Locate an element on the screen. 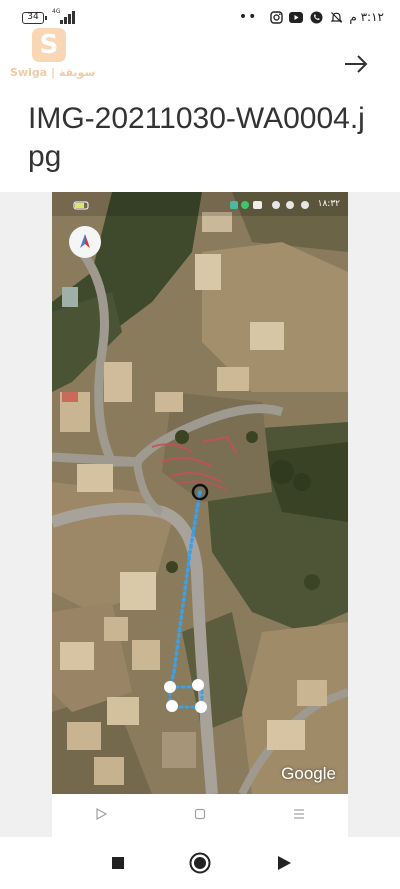 This screenshot has height=889, width=400. youtube-icon is located at coordinates (296, 17).